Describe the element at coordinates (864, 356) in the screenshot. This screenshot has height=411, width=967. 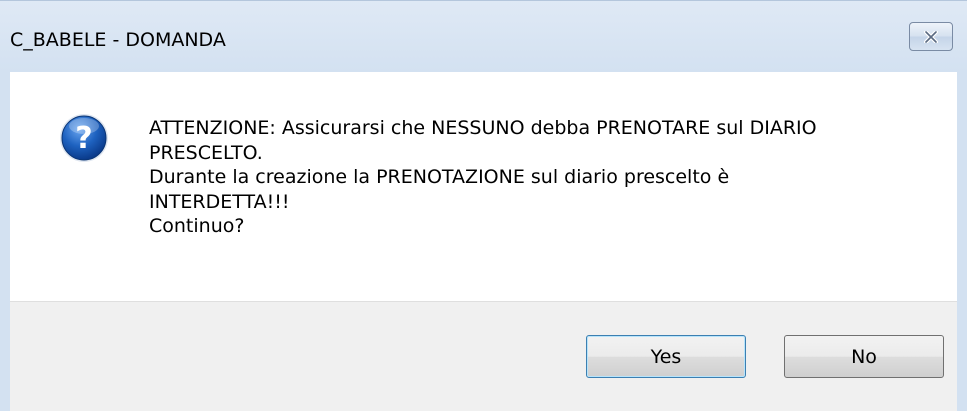
I see `no-button: No` at that location.